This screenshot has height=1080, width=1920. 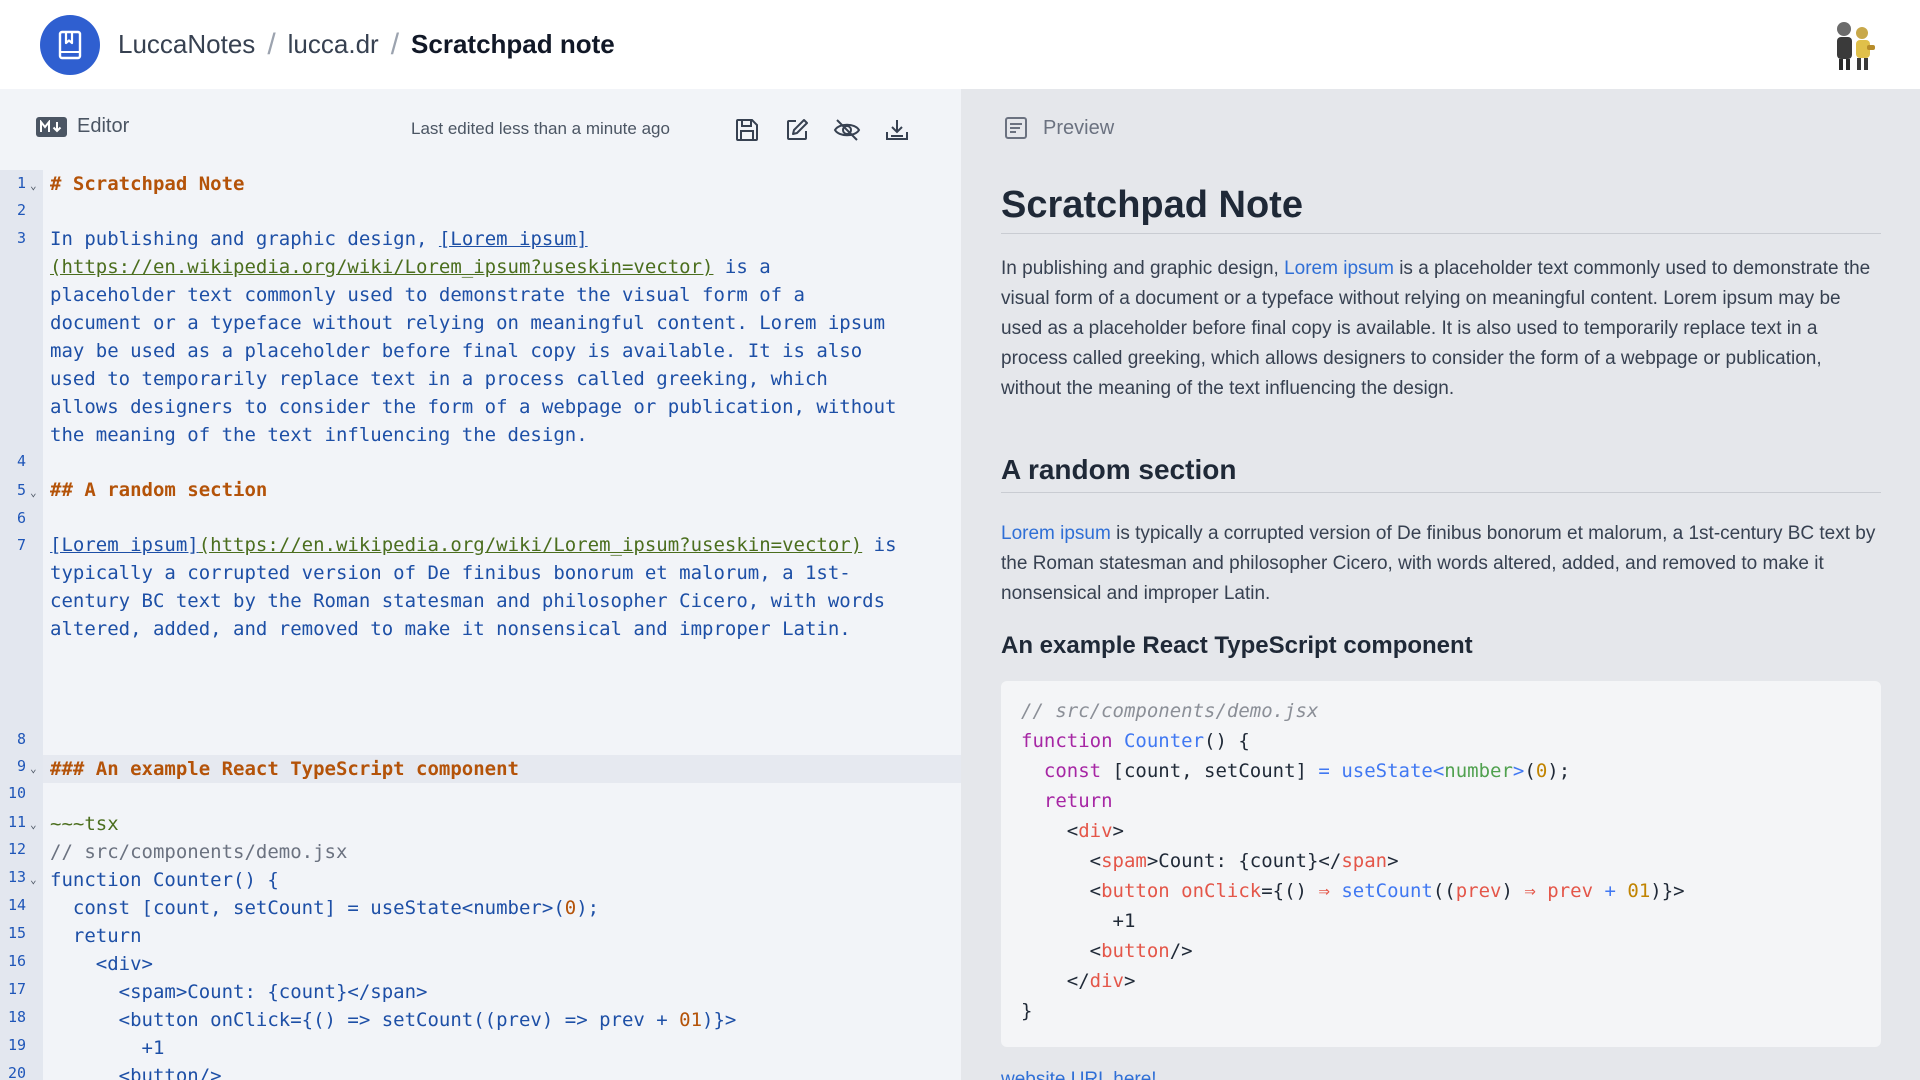 What do you see at coordinates (21, 490) in the screenshot?
I see `line-number: 5` at bounding box center [21, 490].